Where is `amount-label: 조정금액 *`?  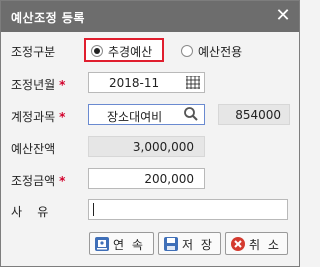 amount-label: 조정금액 * is located at coordinates (38, 180).